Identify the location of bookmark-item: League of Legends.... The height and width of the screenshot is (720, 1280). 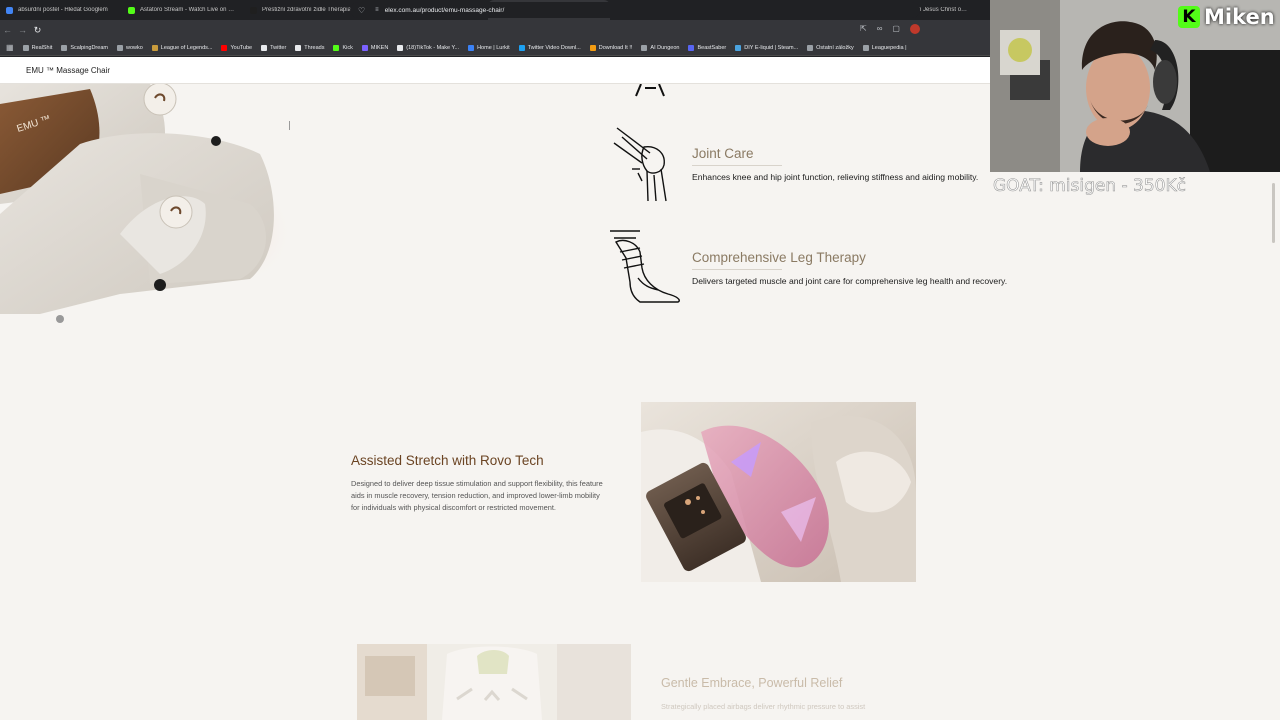
(182, 47).